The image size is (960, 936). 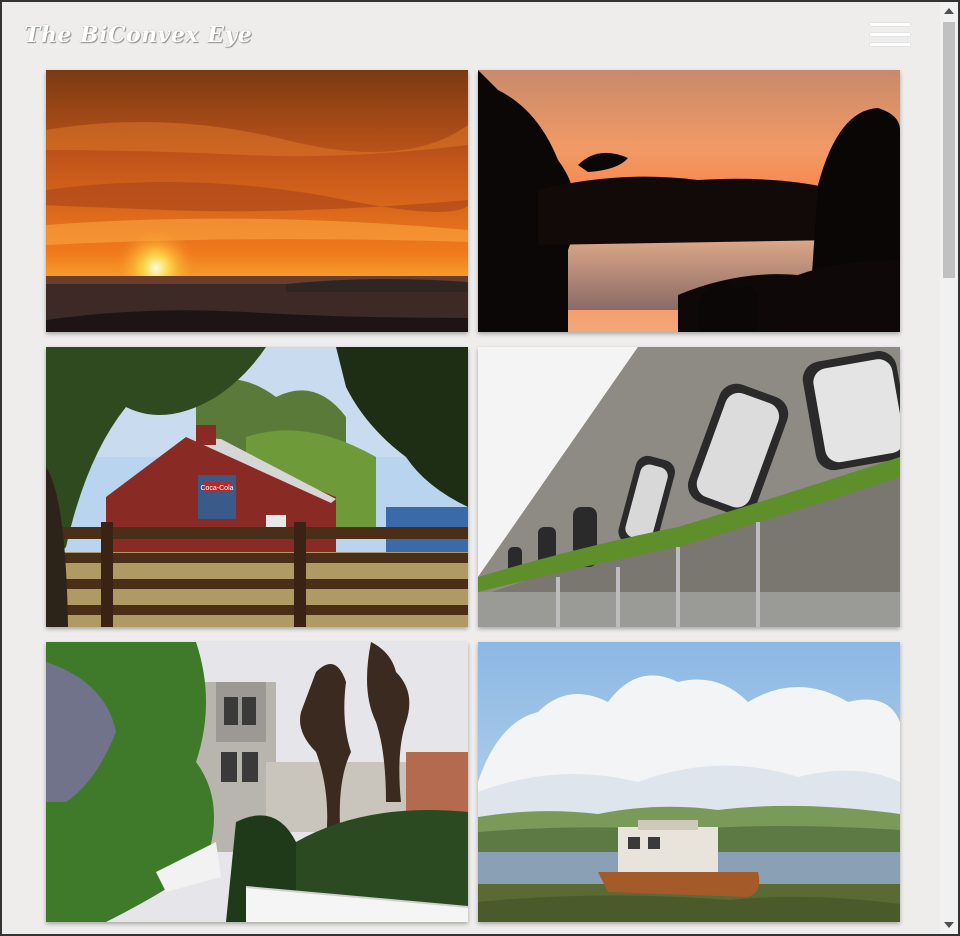 I want to click on menu-bar-bottom, so click(x=890, y=44).